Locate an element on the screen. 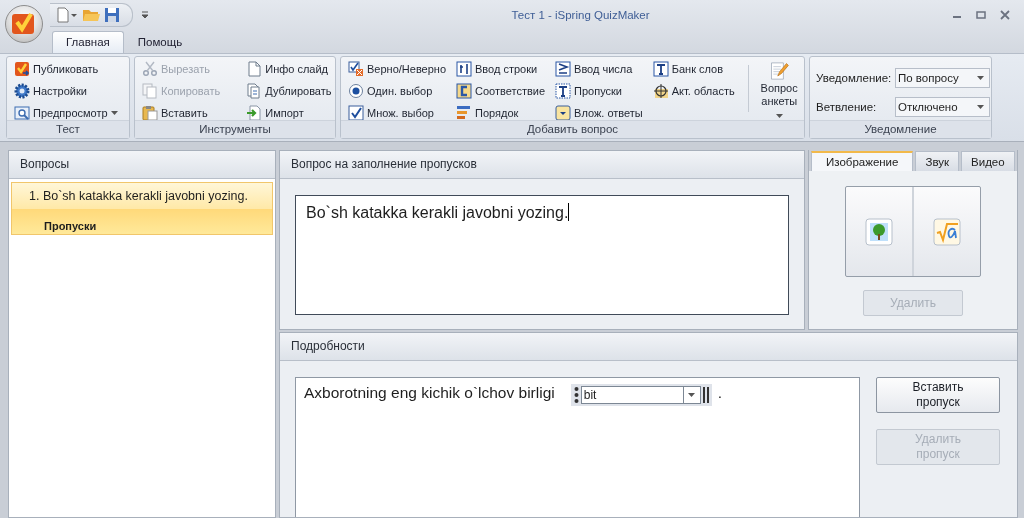  ribbon-button: Верно/Неверно is located at coordinates (397, 69).